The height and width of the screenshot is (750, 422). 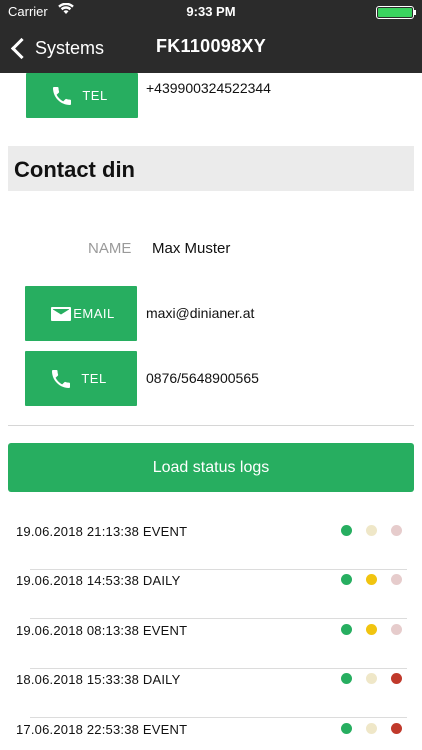 What do you see at coordinates (216, 535) in the screenshot?
I see `log-row: 19.06.2018 21:13:38 EVENT` at bounding box center [216, 535].